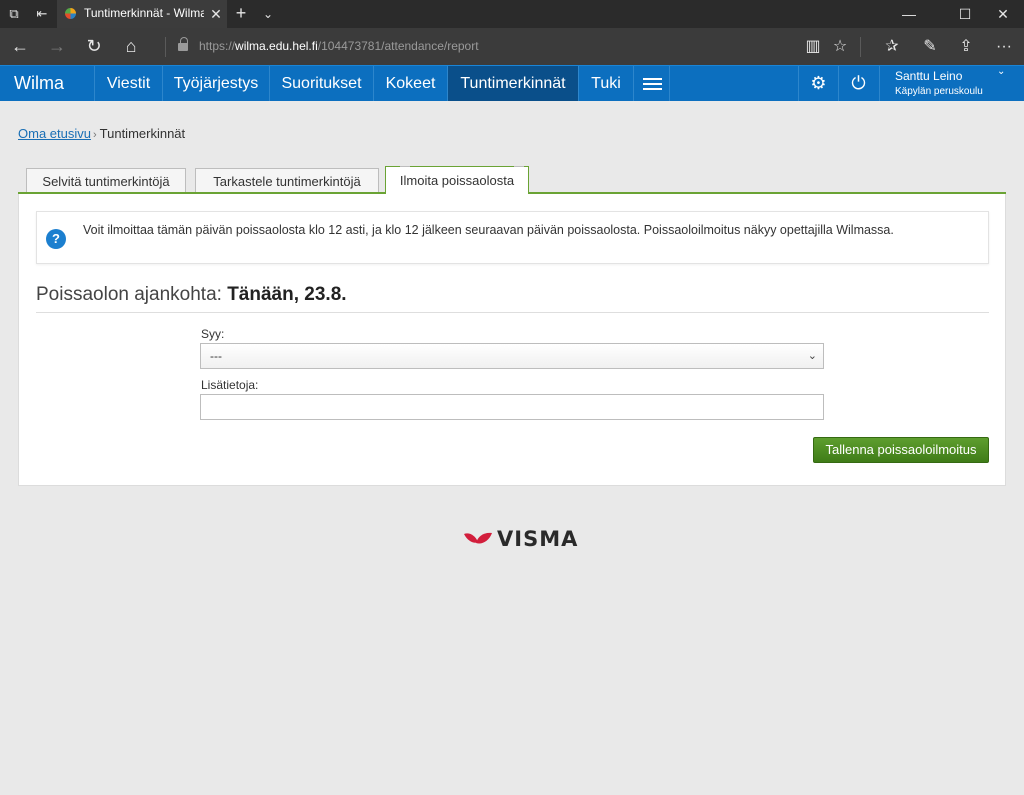  I want to click on extra-info-input, so click(512, 407).